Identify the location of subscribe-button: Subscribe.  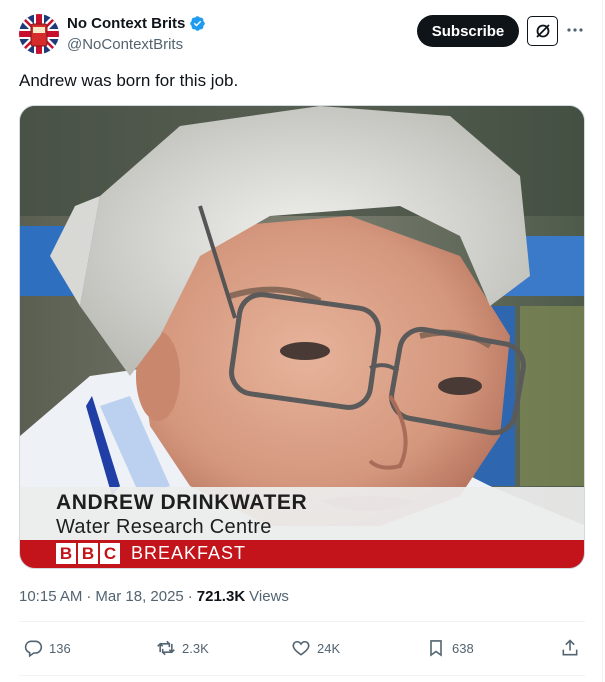
(468, 31).